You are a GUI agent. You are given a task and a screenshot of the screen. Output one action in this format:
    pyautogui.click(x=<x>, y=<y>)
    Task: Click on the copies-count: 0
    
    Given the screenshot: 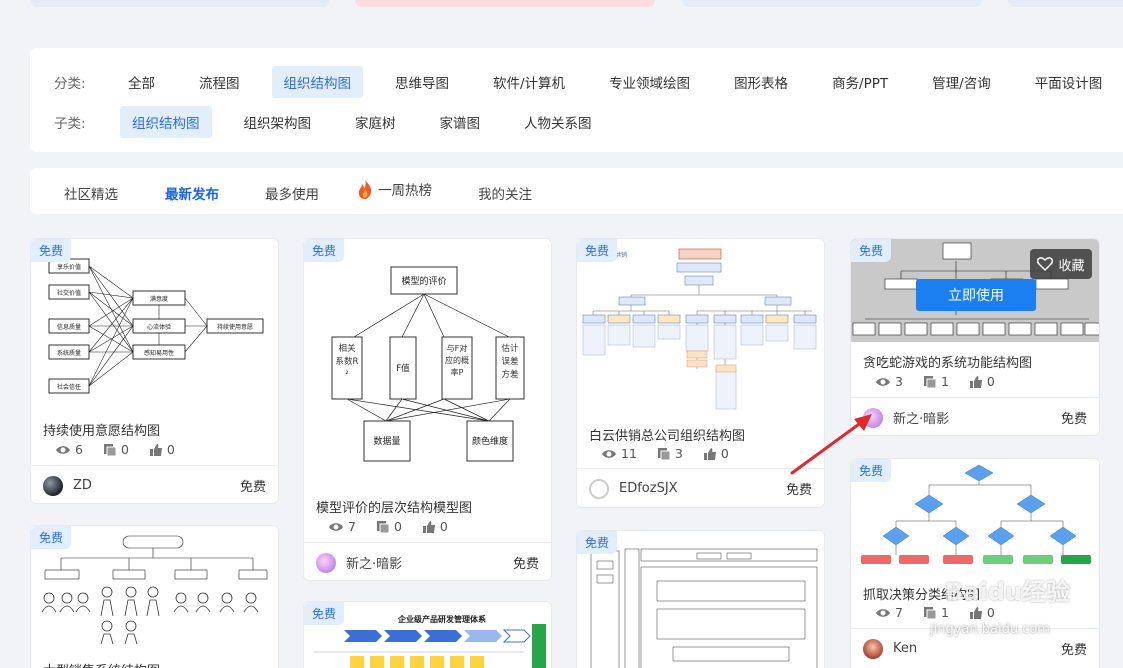 What is the action you would take?
    pyautogui.click(x=124, y=449)
    